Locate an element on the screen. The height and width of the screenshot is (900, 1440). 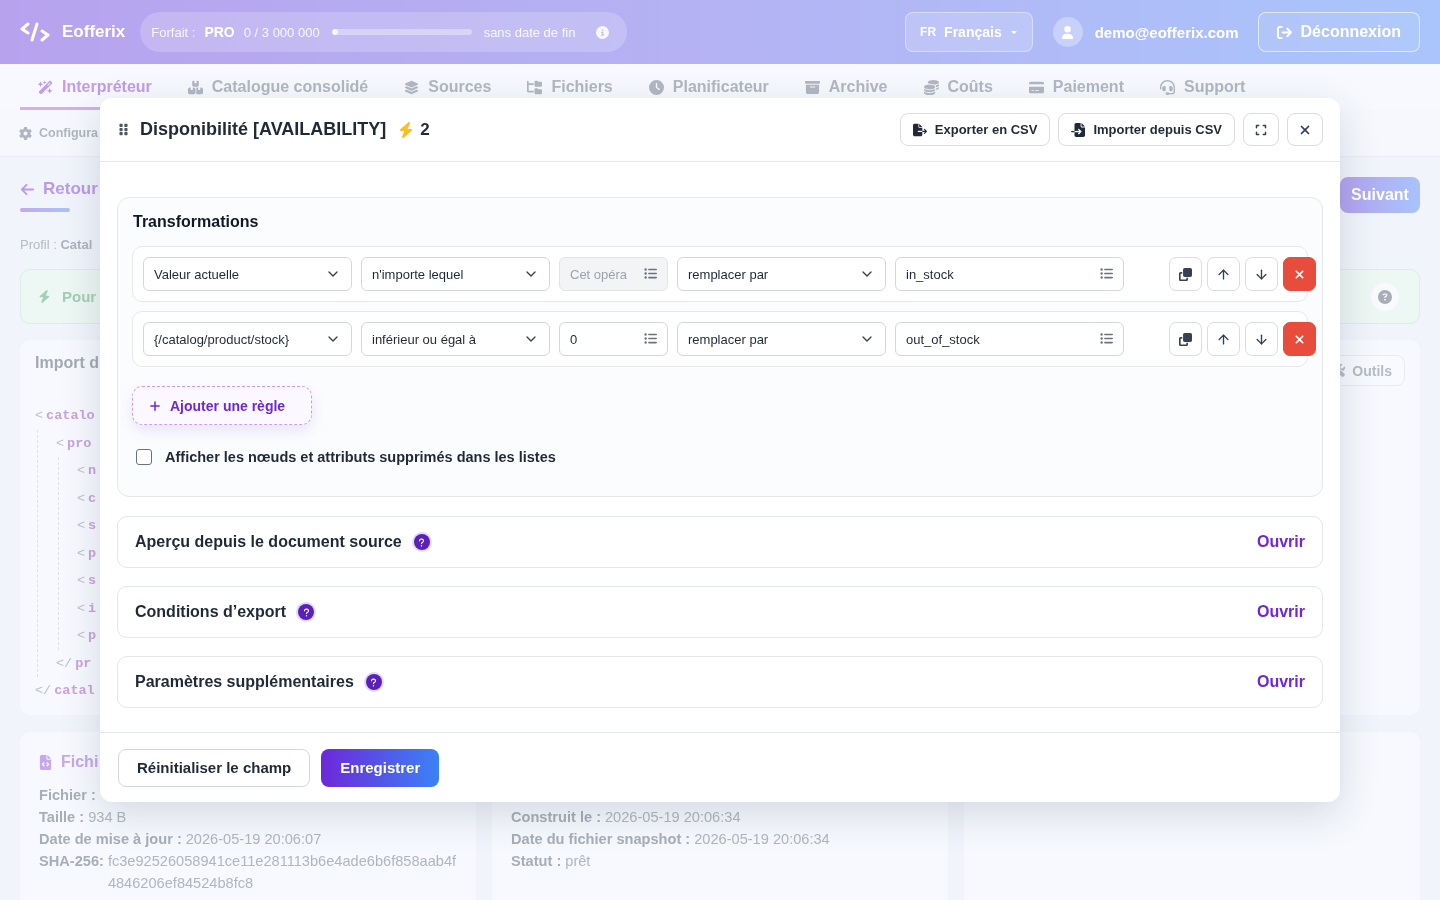
card-title: Import d is located at coordinates (67, 363).